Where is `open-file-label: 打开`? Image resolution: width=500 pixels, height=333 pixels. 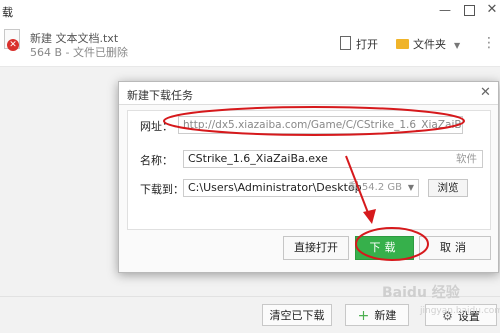
open-file-label: 打开 is located at coordinates (367, 44).